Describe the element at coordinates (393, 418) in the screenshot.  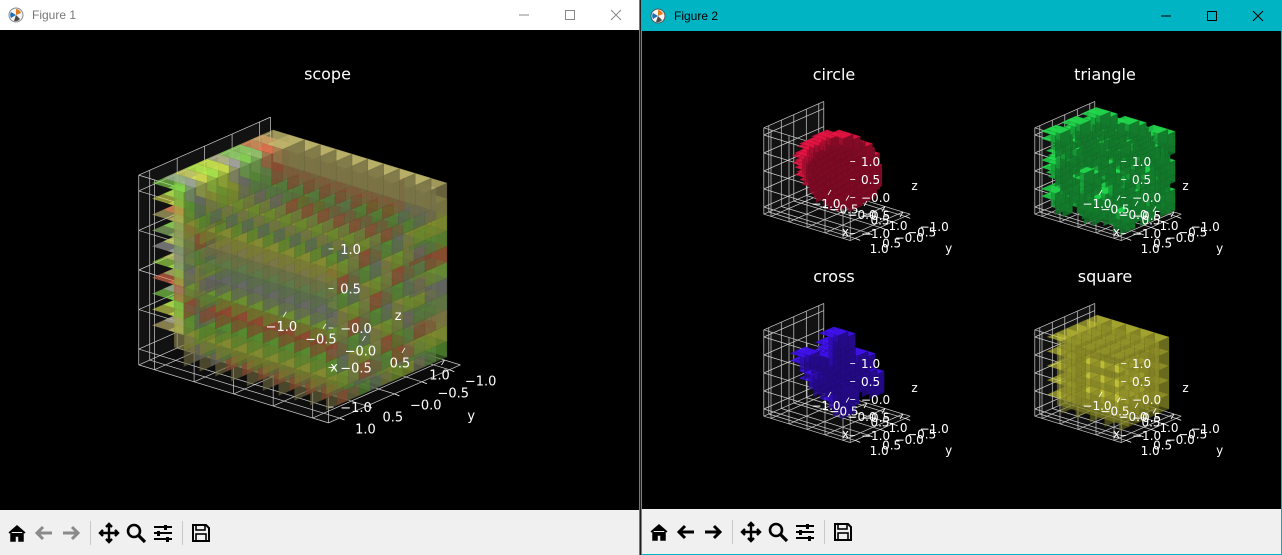
I see `y-tick-label: 0.5` at that location.